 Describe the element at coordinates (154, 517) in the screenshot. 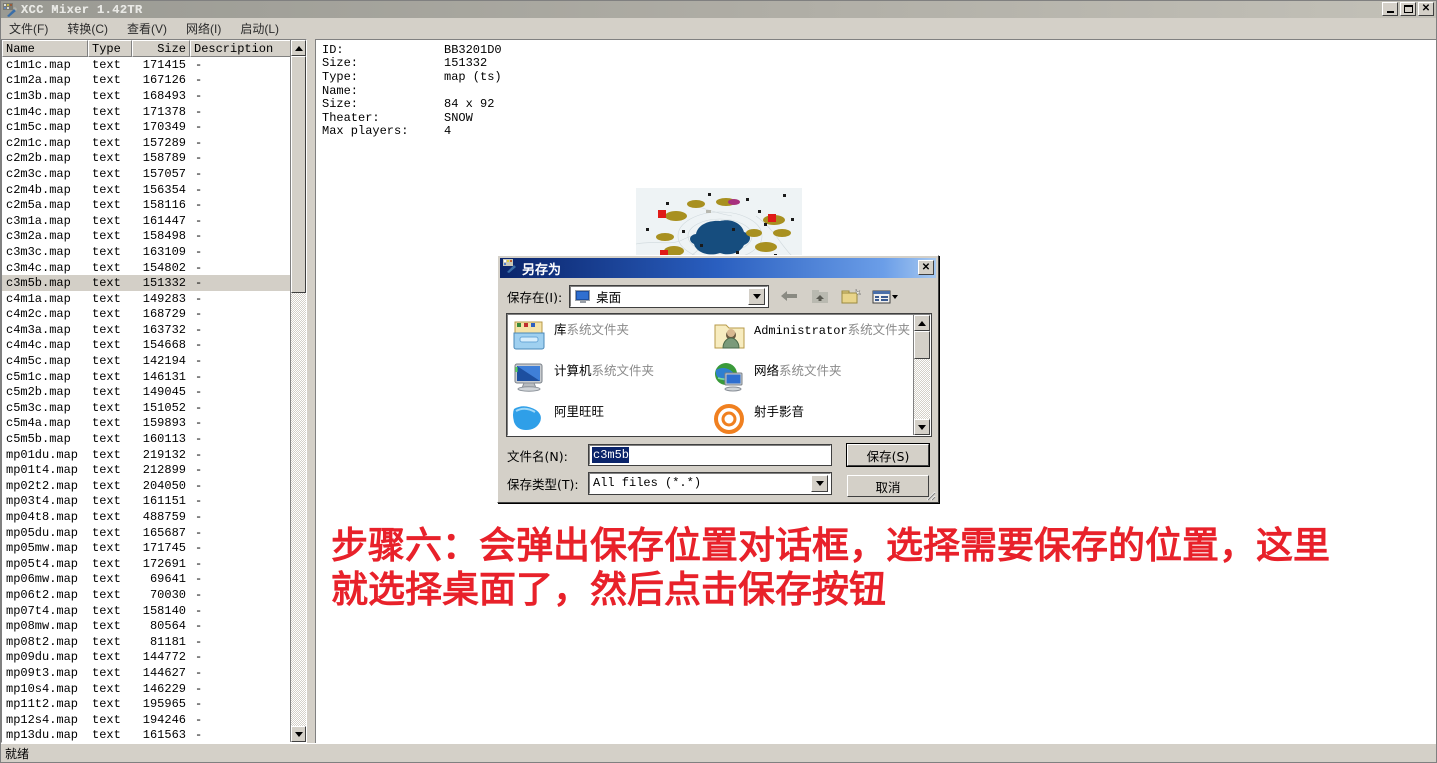

I see `table-row: mp04t8.map text 488759-` at that location.